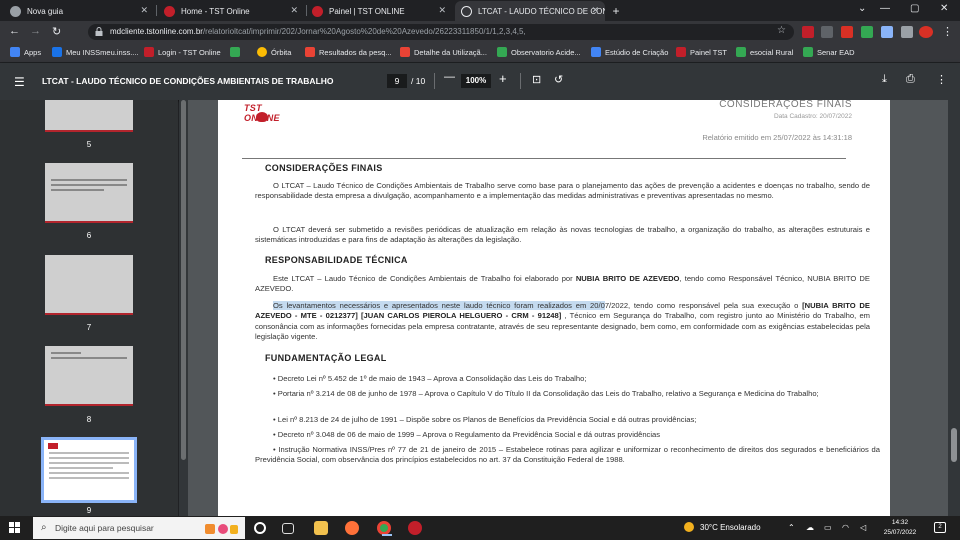 Image resolution: width=960 pixels, height=540 pixels. Describe the element at coordinates (629, 52) in the screenshot. I see `bookmark-estudio: Estúdio de Criação` at that location.